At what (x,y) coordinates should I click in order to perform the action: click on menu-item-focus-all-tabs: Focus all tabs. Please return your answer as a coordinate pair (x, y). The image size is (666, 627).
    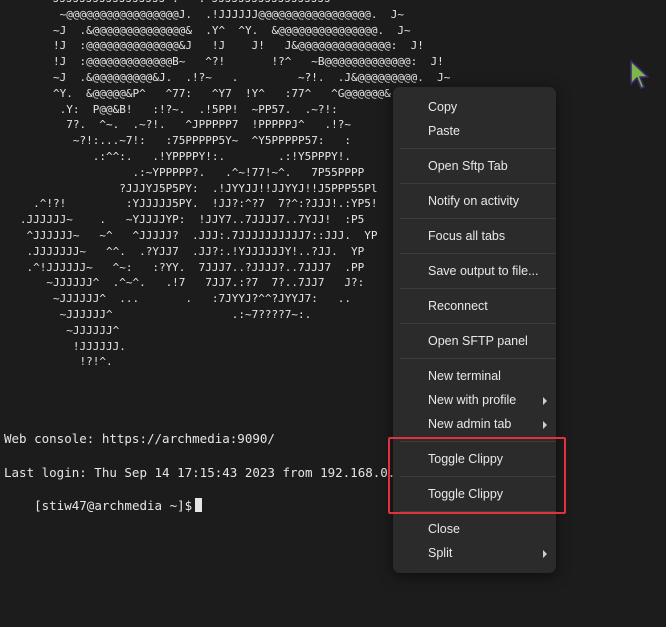
    Looking at the image, I should click on (474, 237).